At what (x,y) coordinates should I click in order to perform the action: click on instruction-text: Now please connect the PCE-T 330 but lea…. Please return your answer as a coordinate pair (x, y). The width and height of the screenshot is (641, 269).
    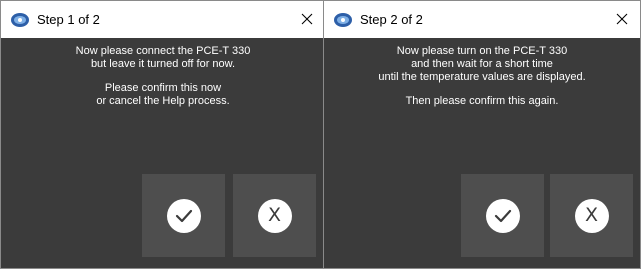
    Looking at the image, I should click on (163, 82).